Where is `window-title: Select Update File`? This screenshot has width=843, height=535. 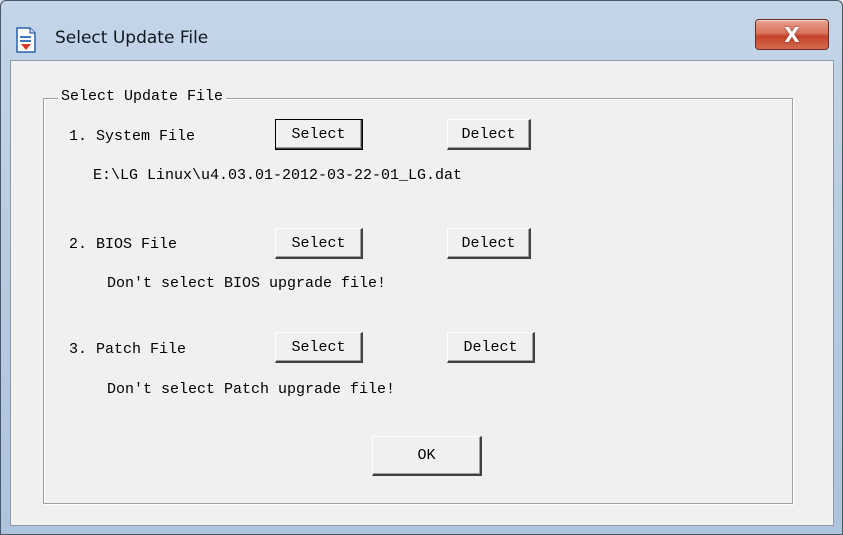 window-title: Select Update File is located at coordinates (132, 38).